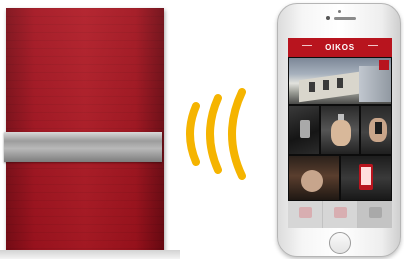 This screenshot has height=259, width=404. I want to click on tile-smartphone-photo, so click(366, 178).